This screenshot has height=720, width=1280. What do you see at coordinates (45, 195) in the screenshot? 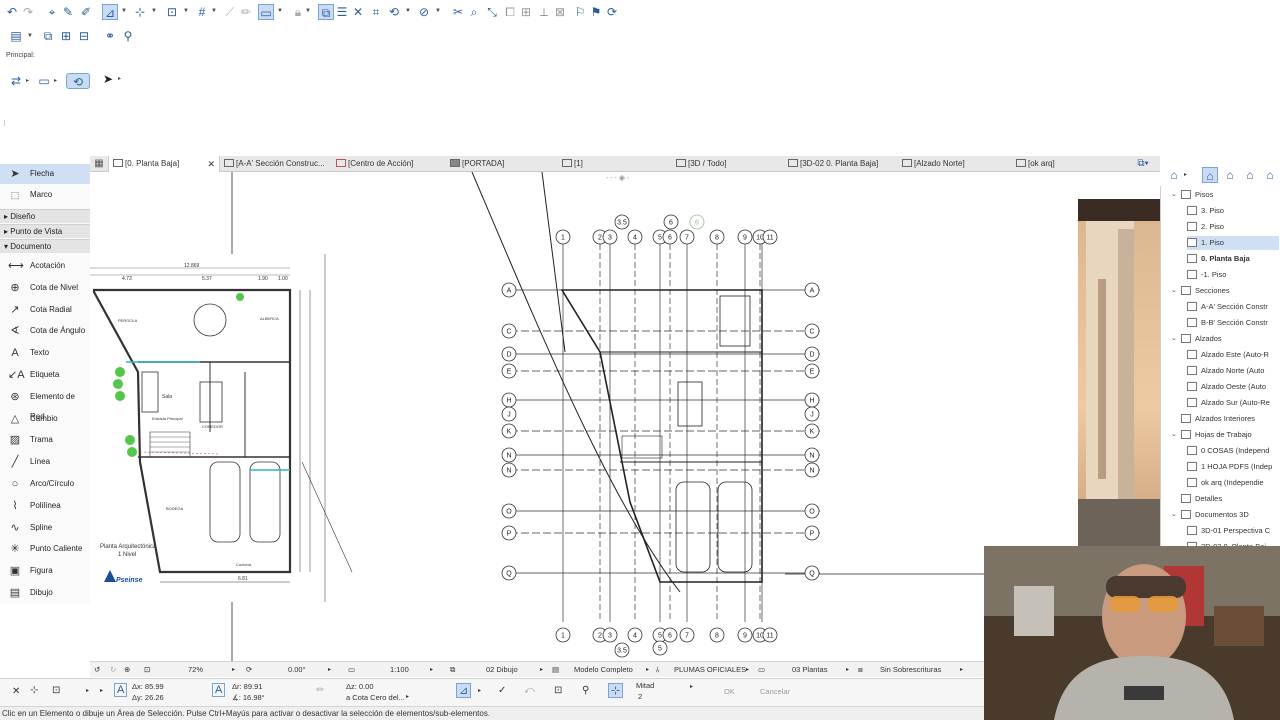
I see `tool-marco: ⬚ Marco` at bounding box center [45, 195].